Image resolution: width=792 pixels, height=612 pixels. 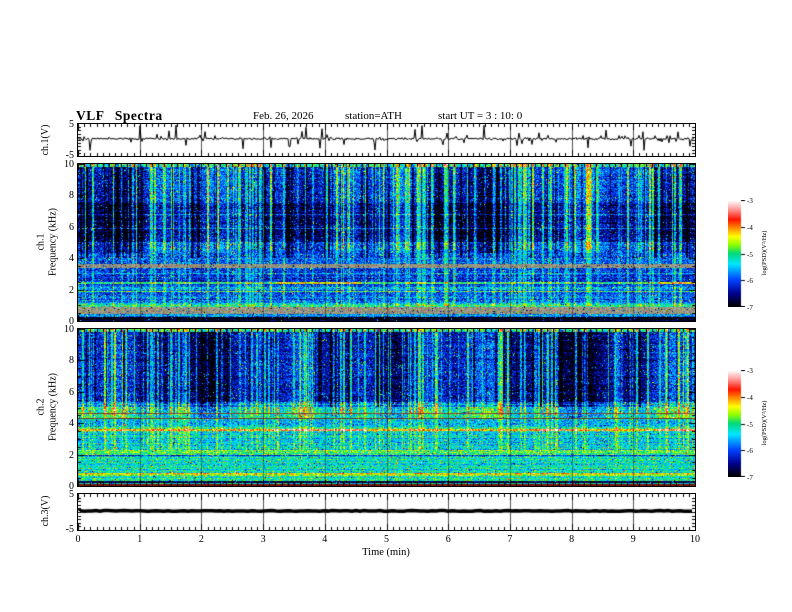 I want to click on x-tick-label: 8, so click(x=572, y=539).